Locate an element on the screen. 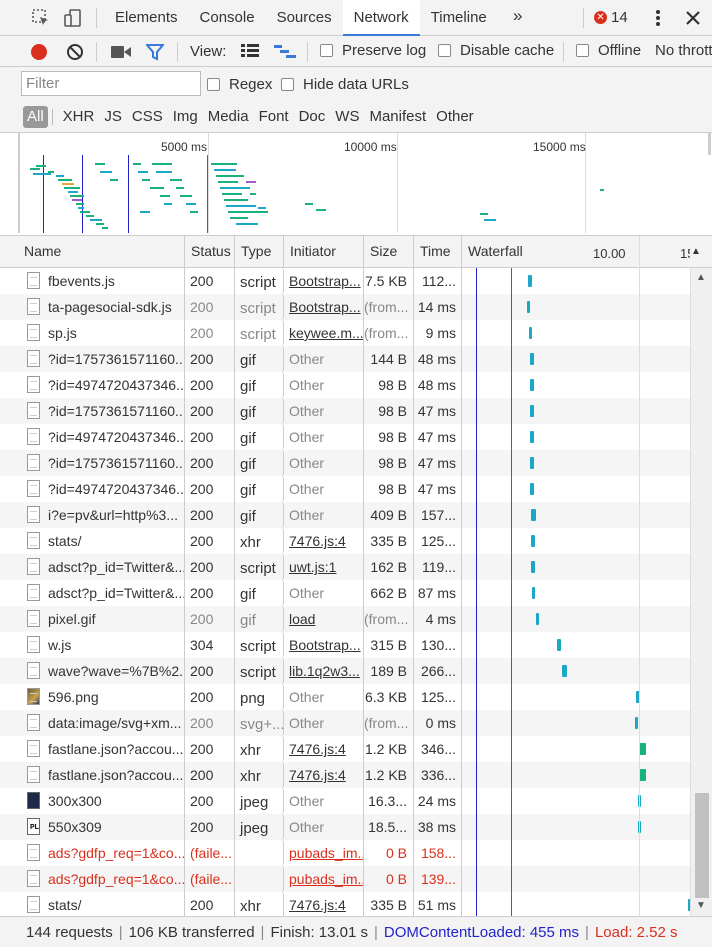  column-size-header: Size is located at coordinates (389, 251).